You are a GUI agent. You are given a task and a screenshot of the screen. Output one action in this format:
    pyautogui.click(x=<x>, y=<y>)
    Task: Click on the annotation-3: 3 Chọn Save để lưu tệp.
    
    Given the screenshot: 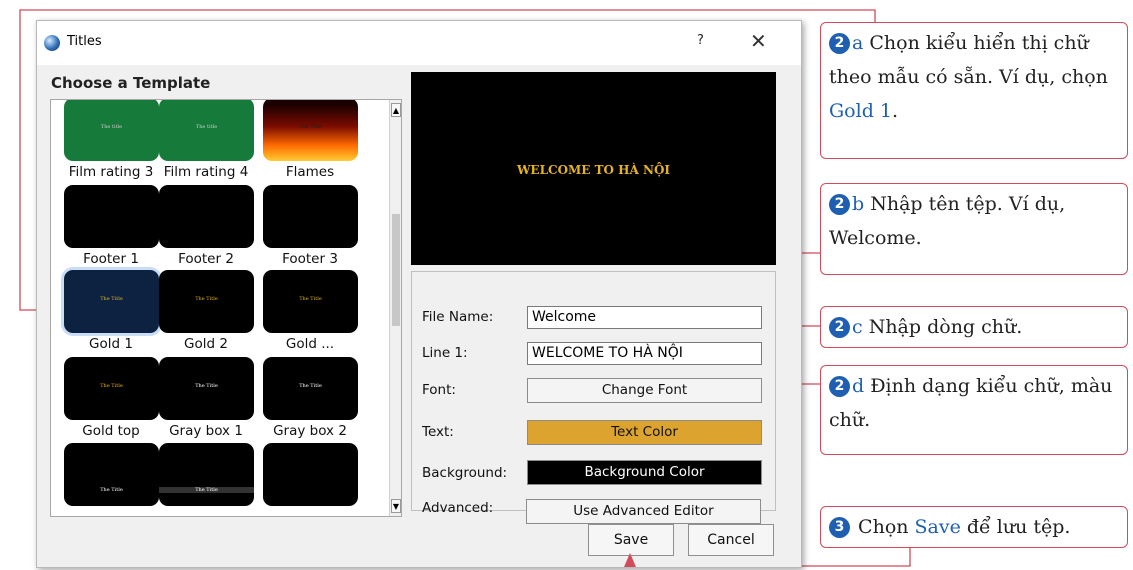 What is the action you would take?
    pyautogui.click(x=974, y=527)
    